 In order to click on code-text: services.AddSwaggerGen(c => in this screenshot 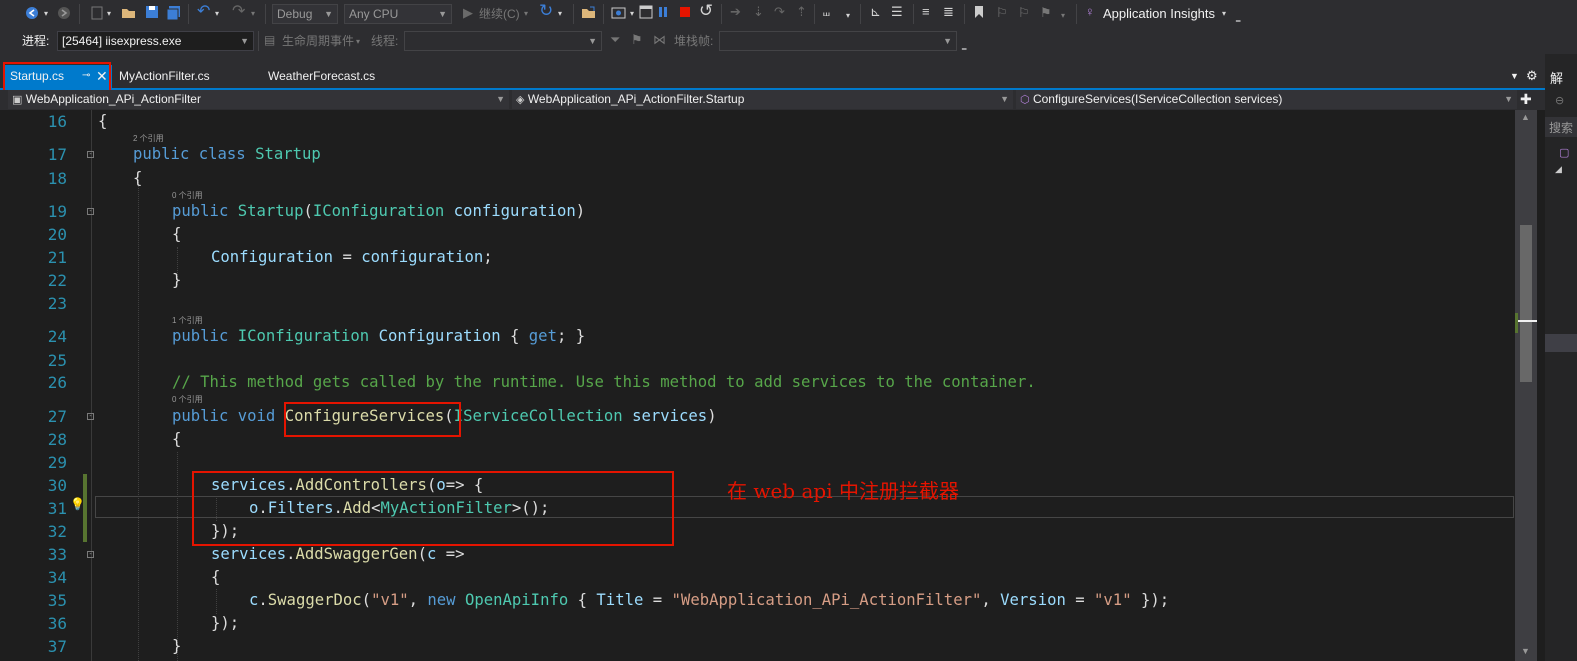, I will do `click(338, 554)`.